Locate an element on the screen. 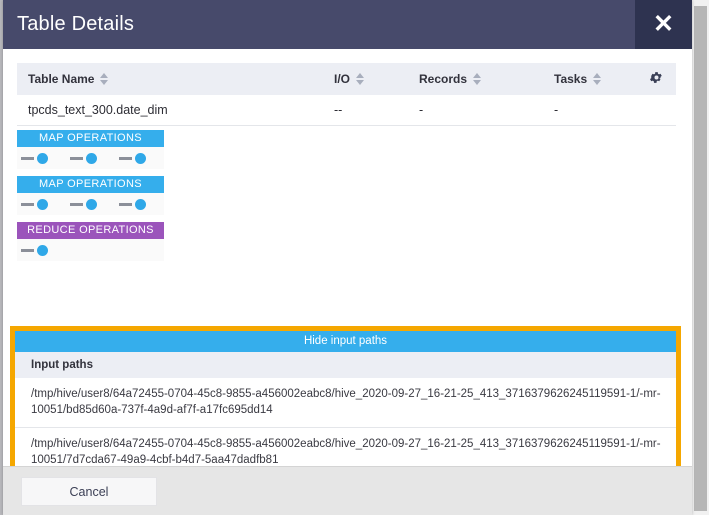  column-header-records: Records is located at coordinates (475, 79).